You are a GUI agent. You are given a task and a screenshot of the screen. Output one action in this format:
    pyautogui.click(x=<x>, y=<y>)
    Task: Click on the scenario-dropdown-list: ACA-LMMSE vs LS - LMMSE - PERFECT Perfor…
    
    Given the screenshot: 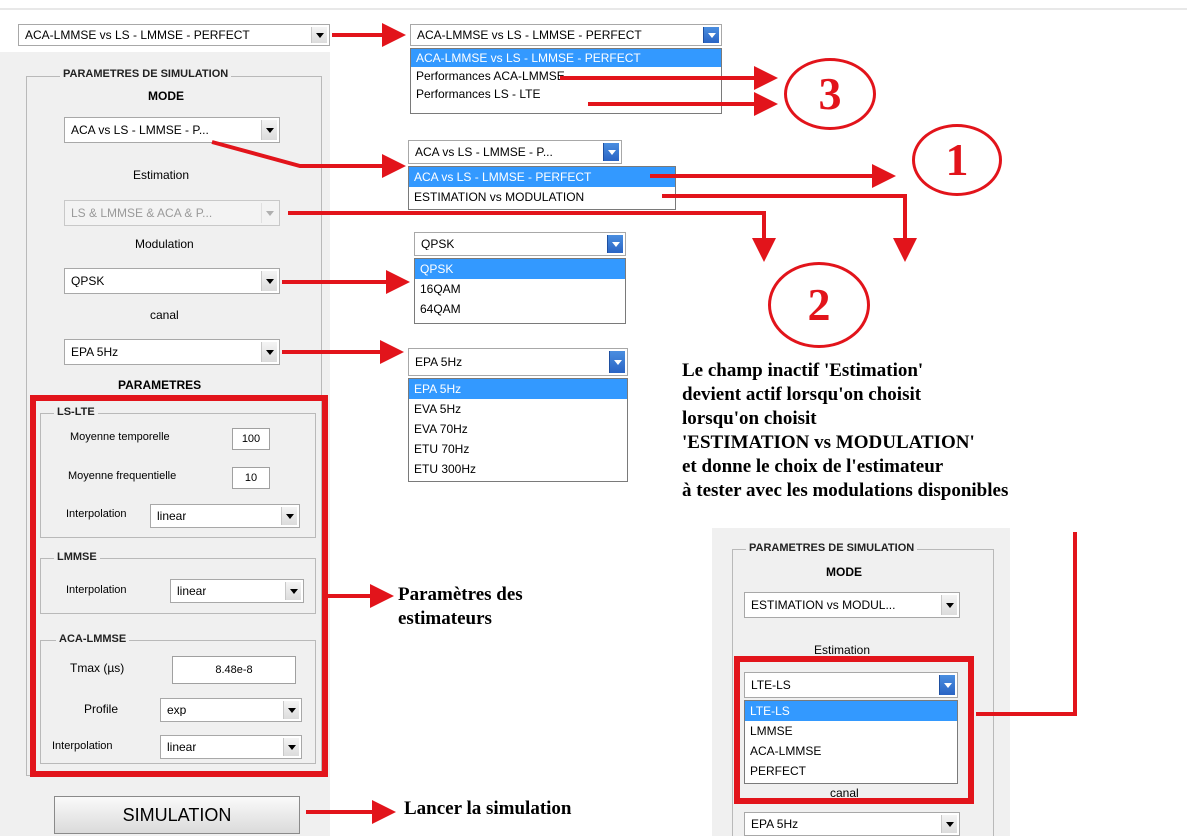 What is the action you would take?
    pyautogui.click(x=566, y=81)
    